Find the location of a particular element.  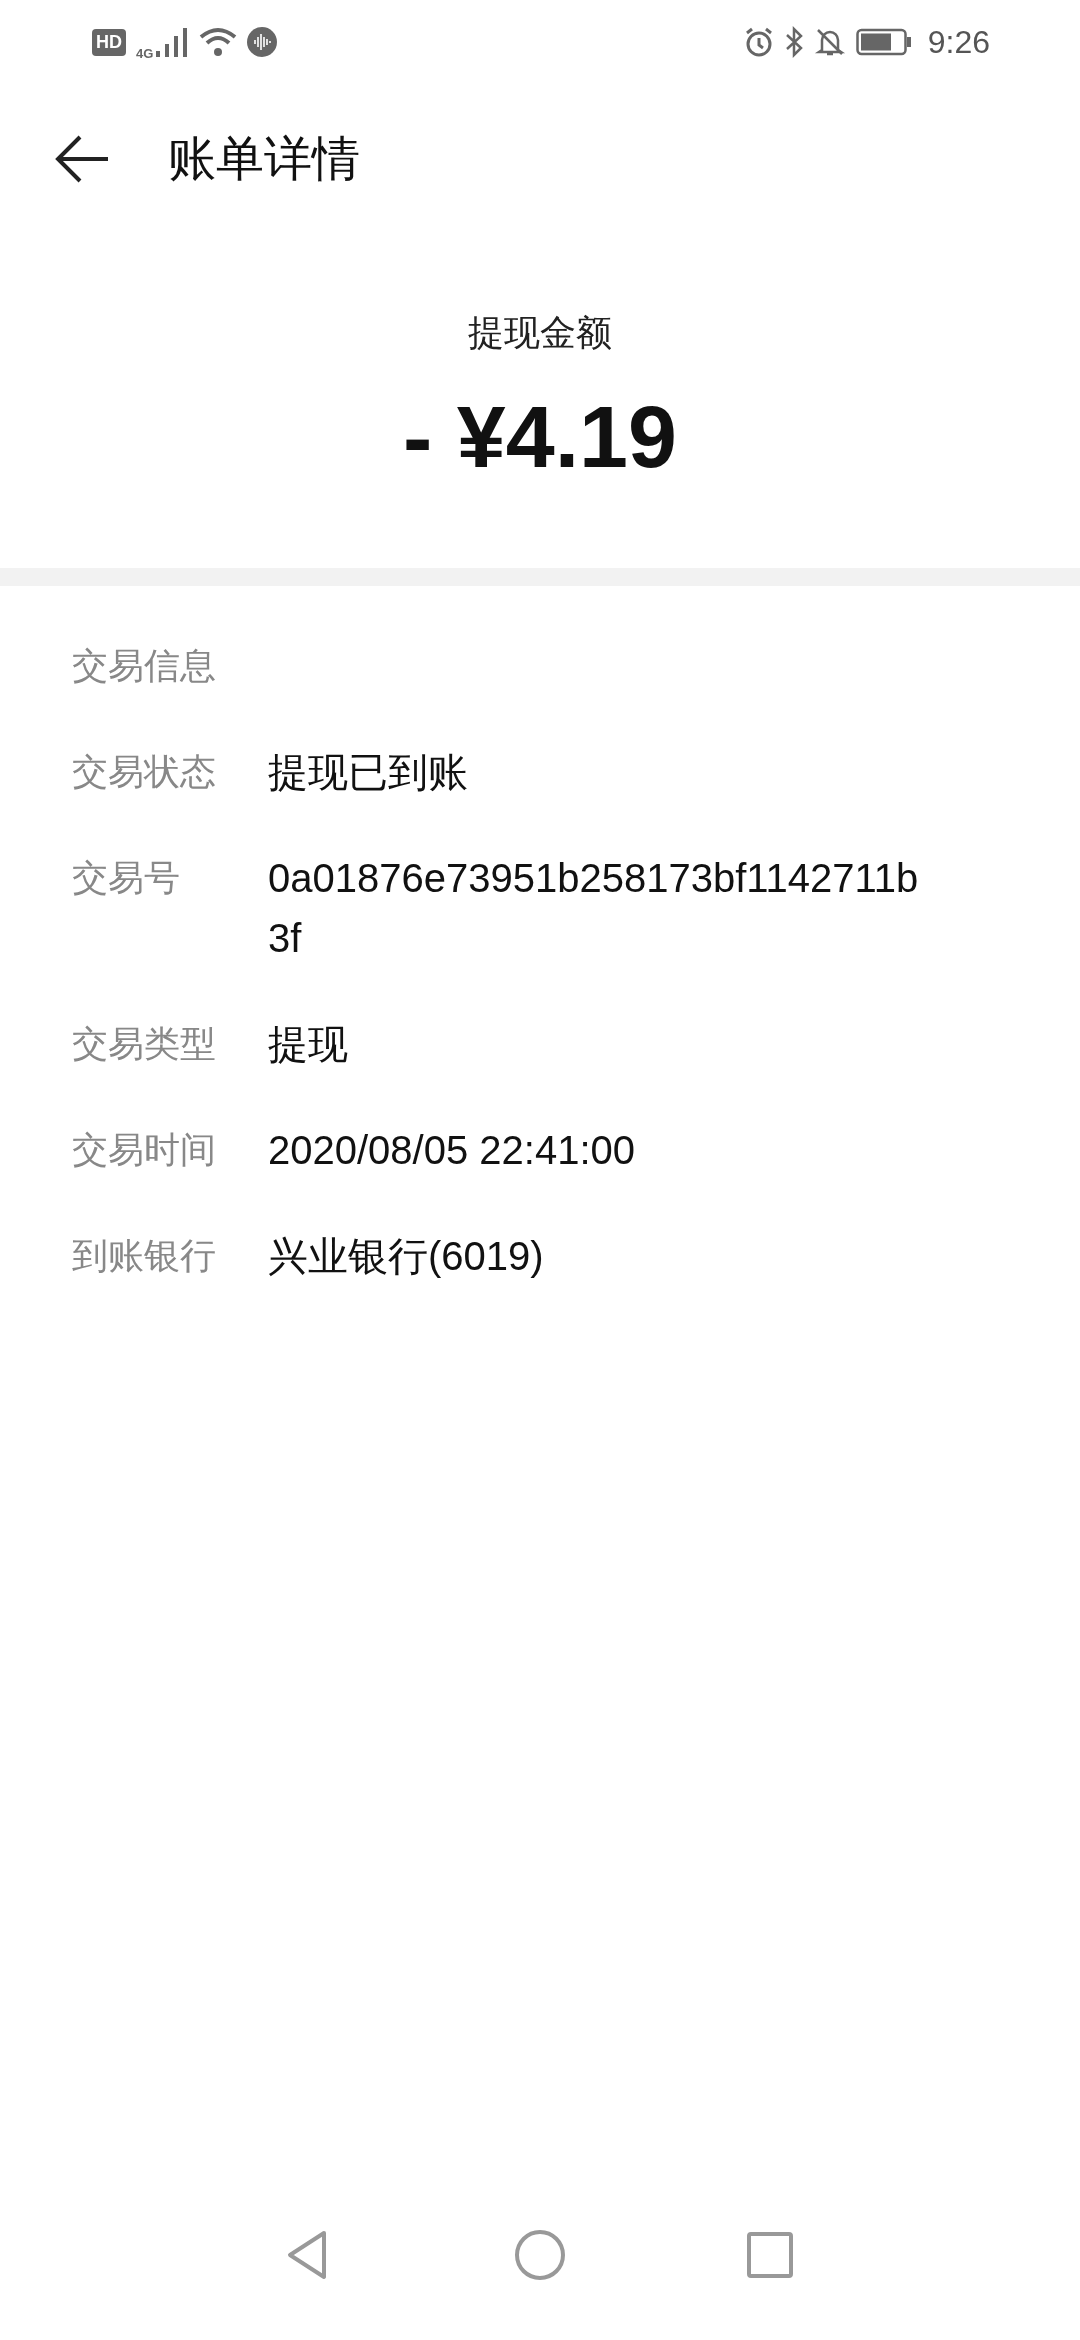

battery-icon is located at coordinates (883, 42).